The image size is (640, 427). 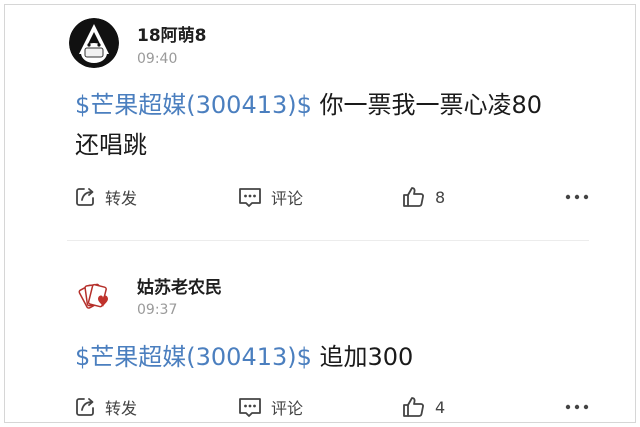 I want to click on playing-cards-avatar-icon, so click(x=94, y=296).